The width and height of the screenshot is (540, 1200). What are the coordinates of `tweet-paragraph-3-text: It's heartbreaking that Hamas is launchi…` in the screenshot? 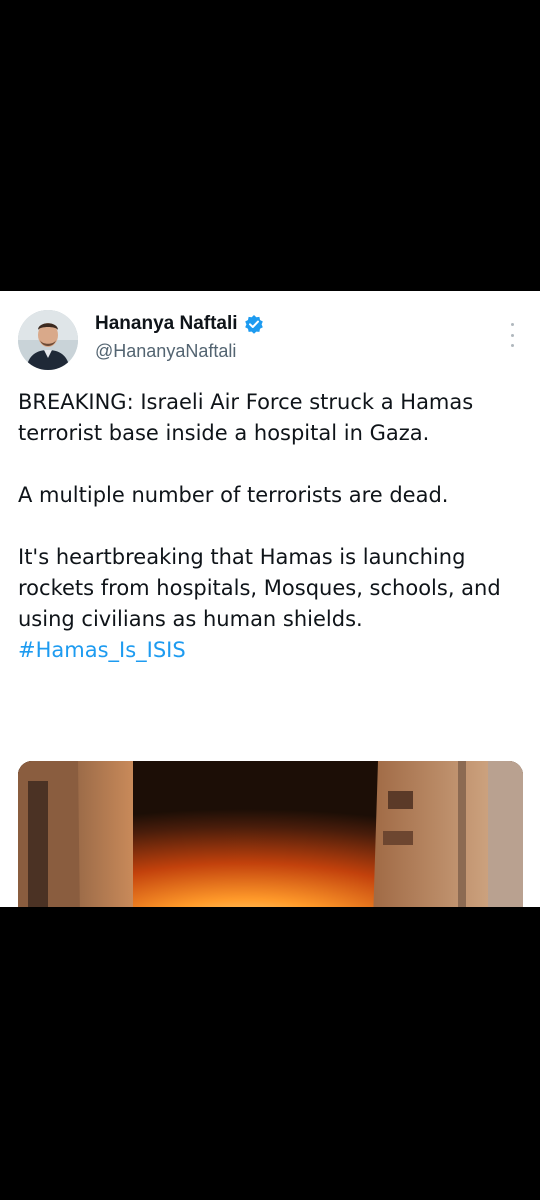 It's located at (259, 588).